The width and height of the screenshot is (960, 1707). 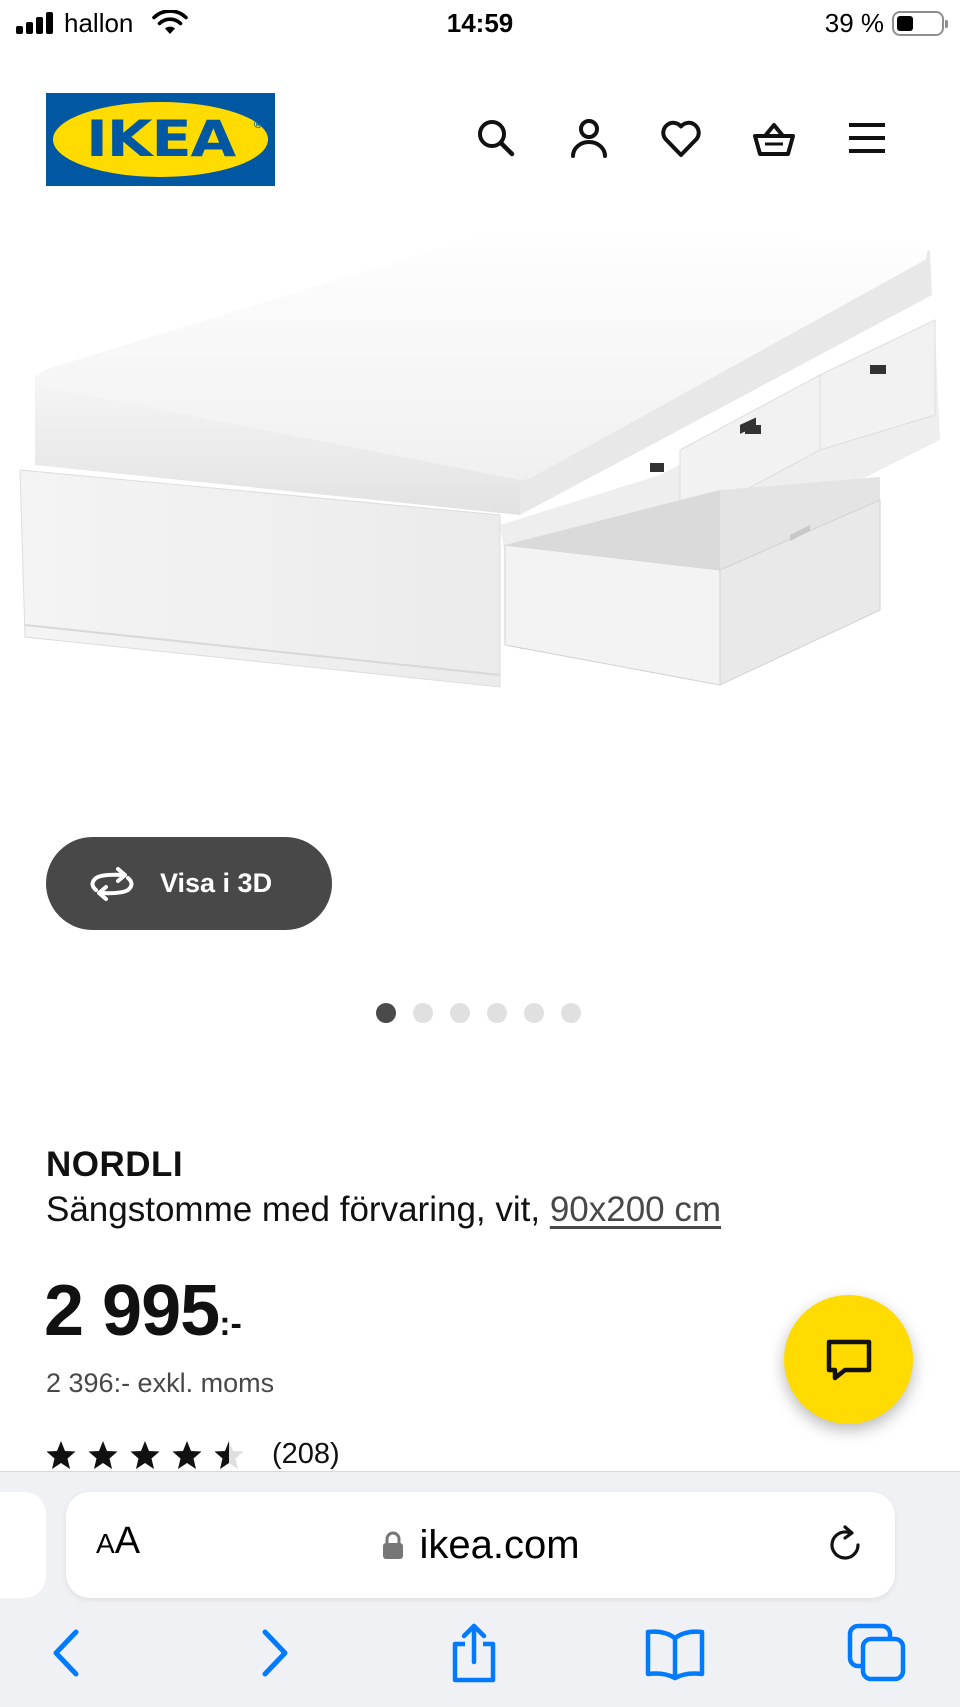 I want to click on status-time: 14:59, so click(x=480, y=23).